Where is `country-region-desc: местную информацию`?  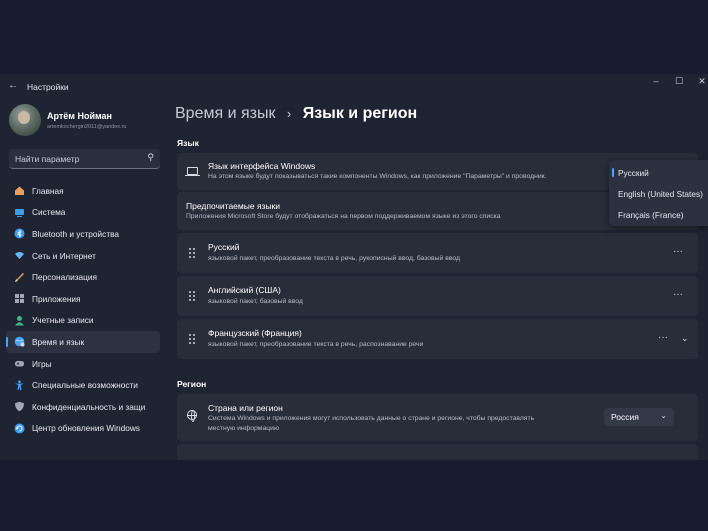
country-region-desc: местную информацию is located at coordinates (244, 428).